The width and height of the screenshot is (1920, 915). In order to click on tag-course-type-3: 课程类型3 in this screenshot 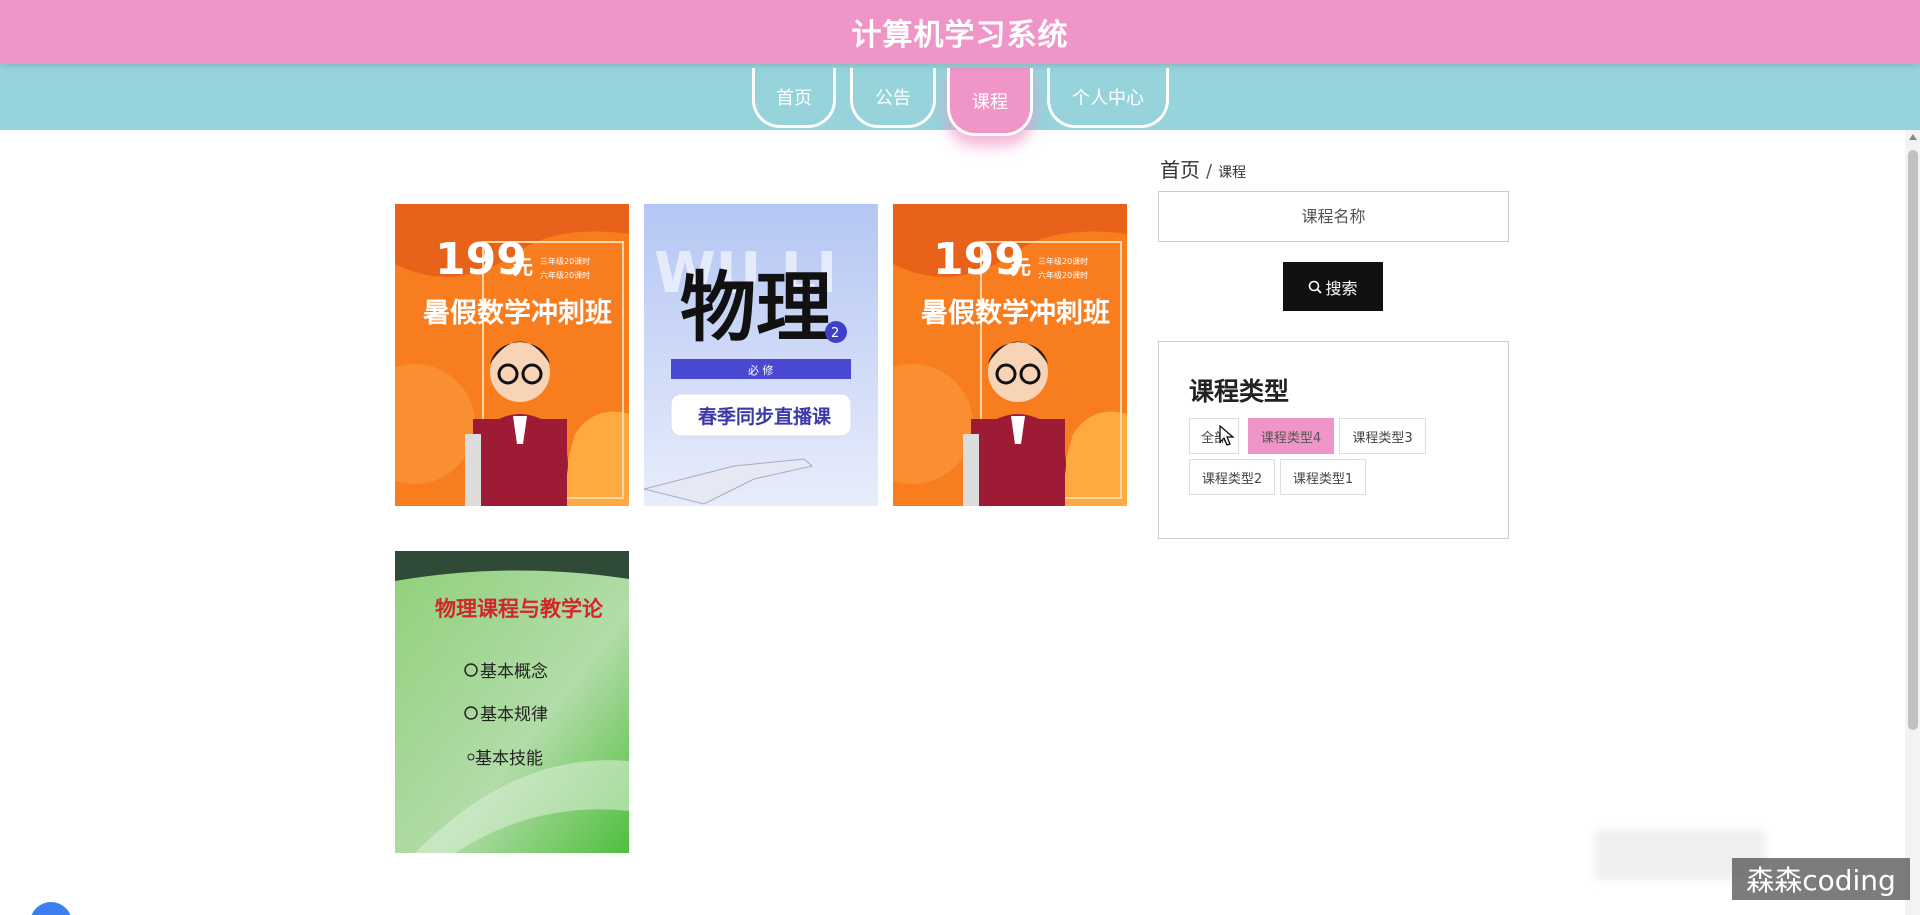, I will do `click(1382, 436)`.